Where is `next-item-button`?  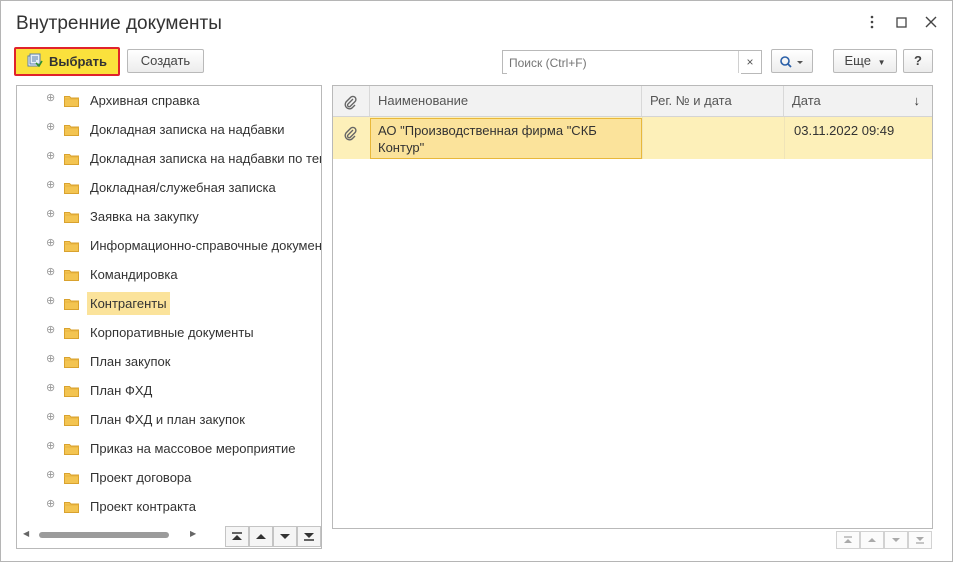
next-item-button is located at coordinates (285, 536).